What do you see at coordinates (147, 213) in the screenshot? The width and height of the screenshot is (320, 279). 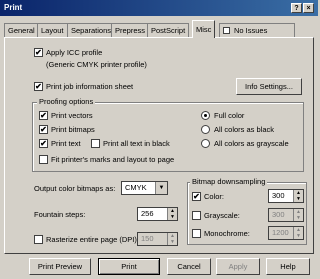 I see `fountain-value: 256` at bounding box center [147, 213].